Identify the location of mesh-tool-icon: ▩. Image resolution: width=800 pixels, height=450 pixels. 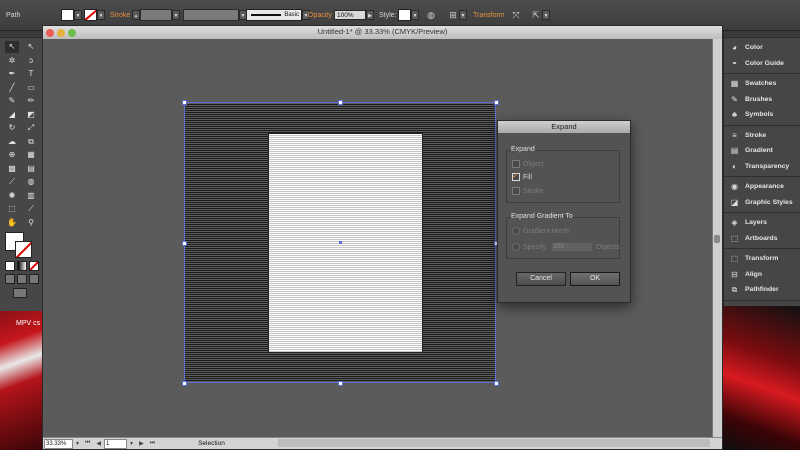
(12, 169).